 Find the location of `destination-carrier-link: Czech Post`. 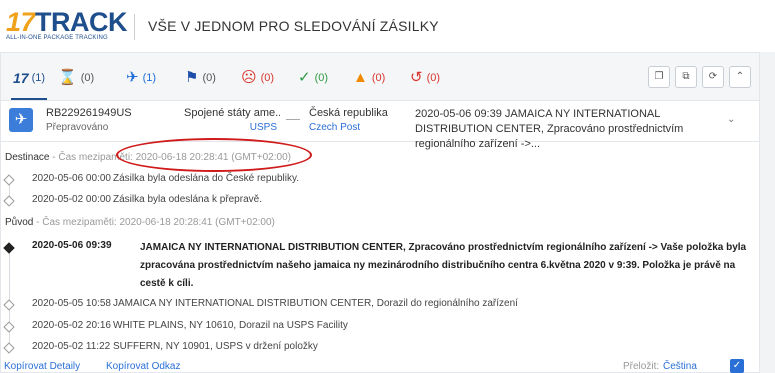

destination-carrier-link: Czech Post is located at coordinates (334, 127).